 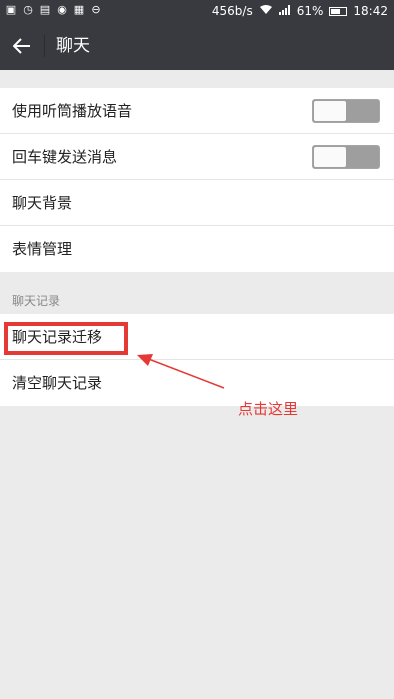 I want to click on back-arrow-icon, so click(x=22, y=46).